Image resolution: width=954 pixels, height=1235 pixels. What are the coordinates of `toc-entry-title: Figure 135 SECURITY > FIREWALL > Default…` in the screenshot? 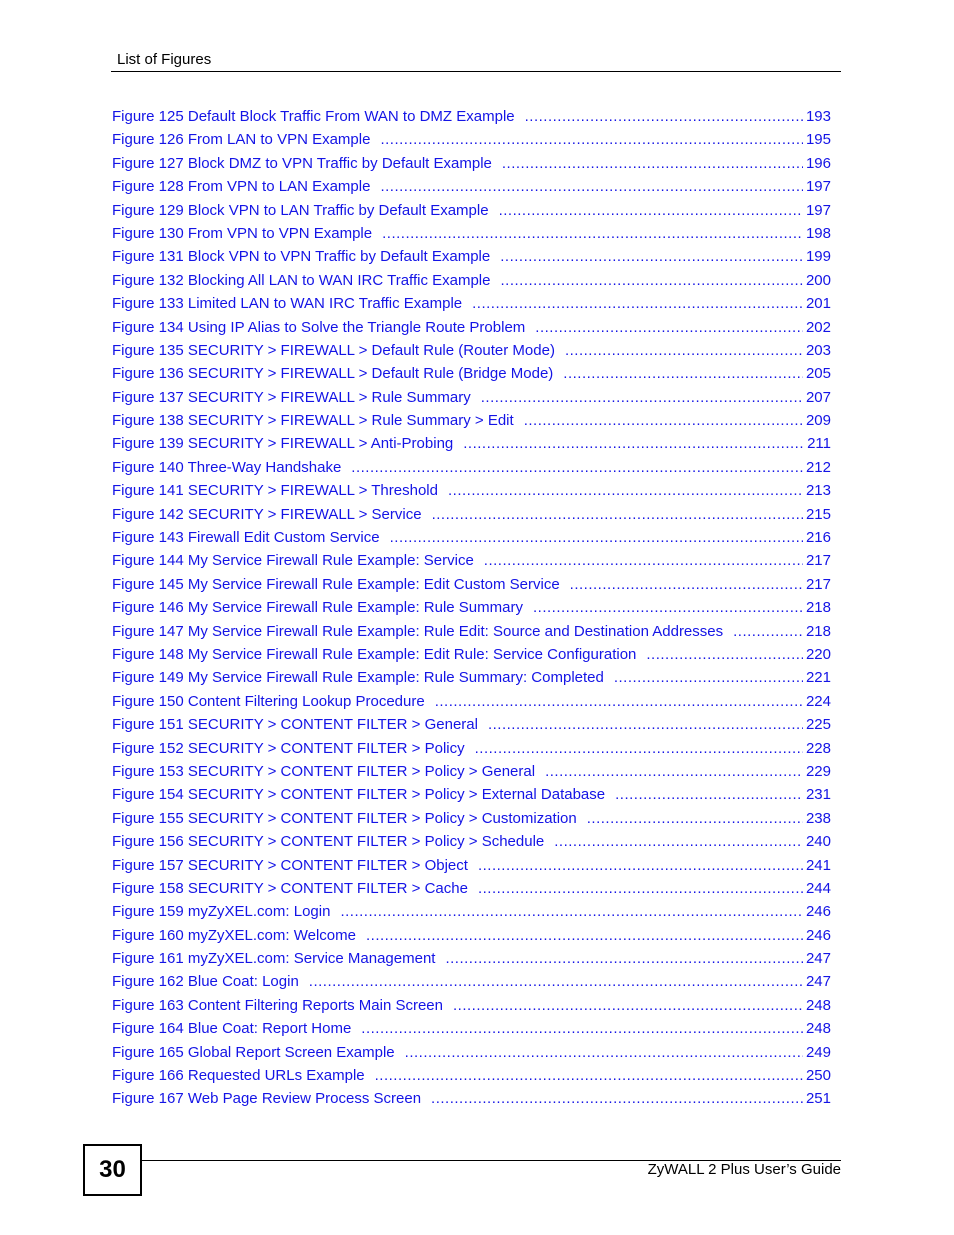 It's located at (338, 351).